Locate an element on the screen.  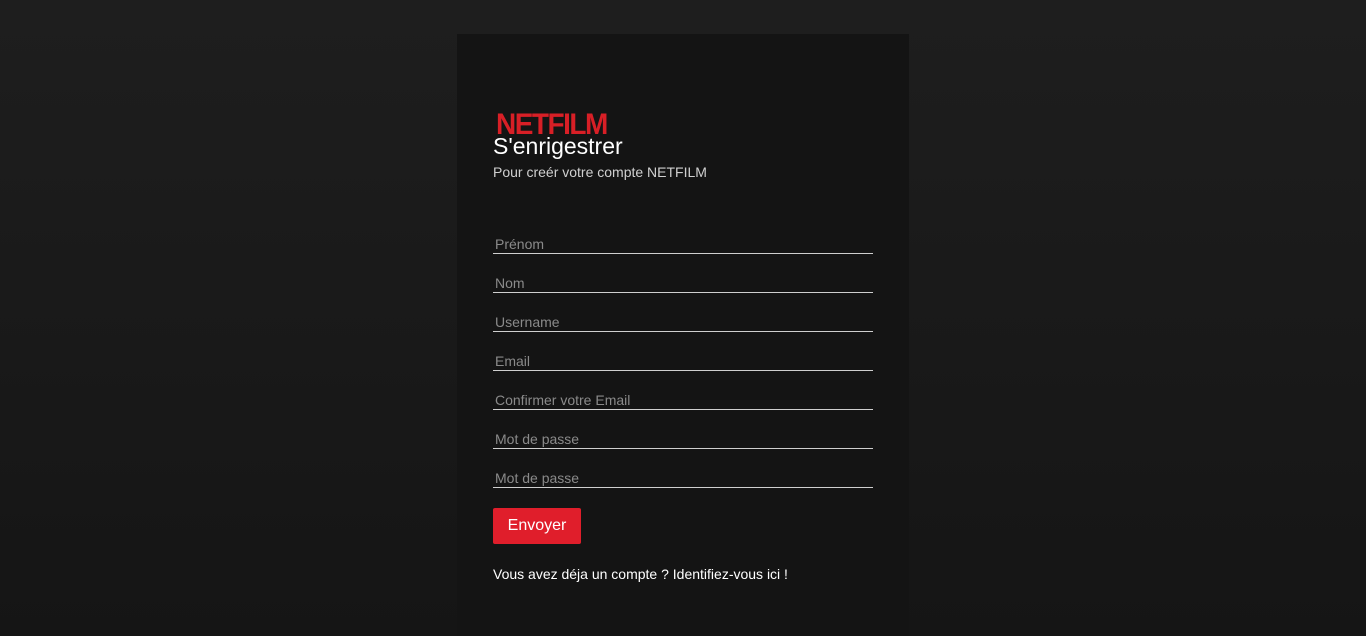
username-input is located at coordinates (683, 322).